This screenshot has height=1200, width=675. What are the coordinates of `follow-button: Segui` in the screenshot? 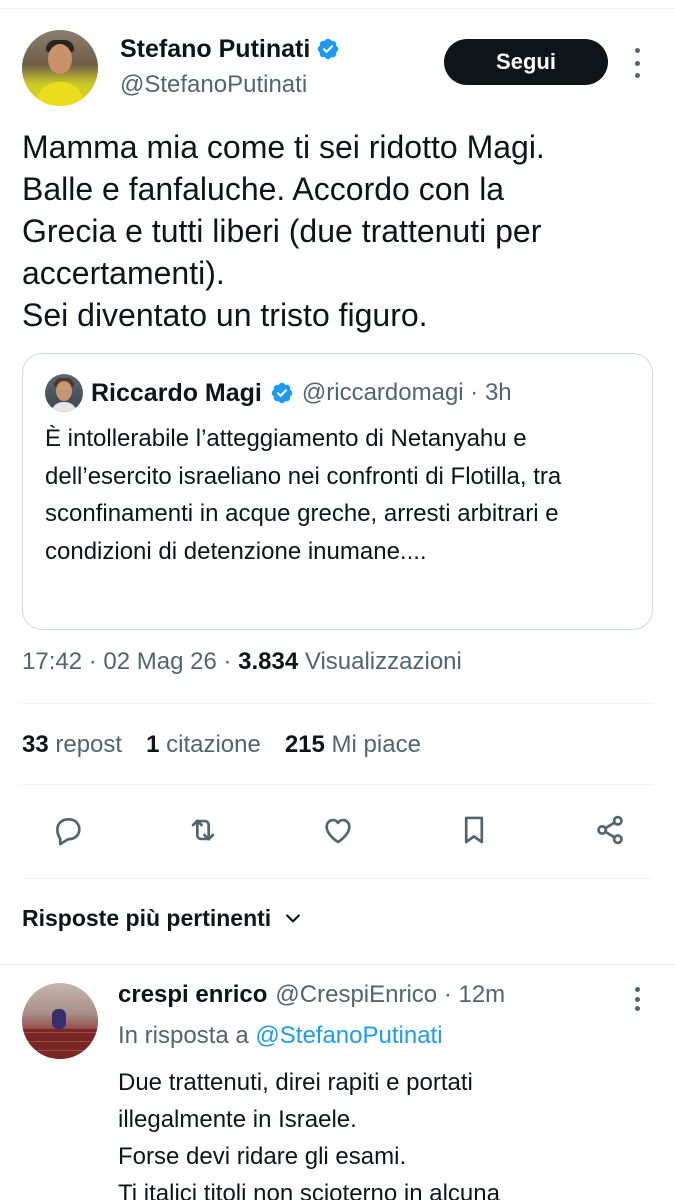 It's located at (526, 62).